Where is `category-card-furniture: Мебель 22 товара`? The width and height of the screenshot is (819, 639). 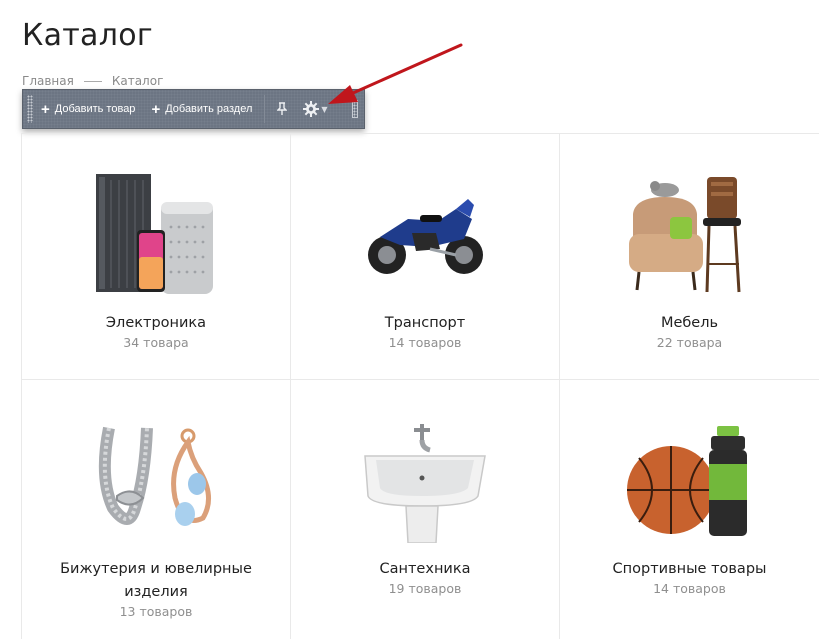
category-card-furniture: Мебель 22 товара is located at coordinates (689, 257).